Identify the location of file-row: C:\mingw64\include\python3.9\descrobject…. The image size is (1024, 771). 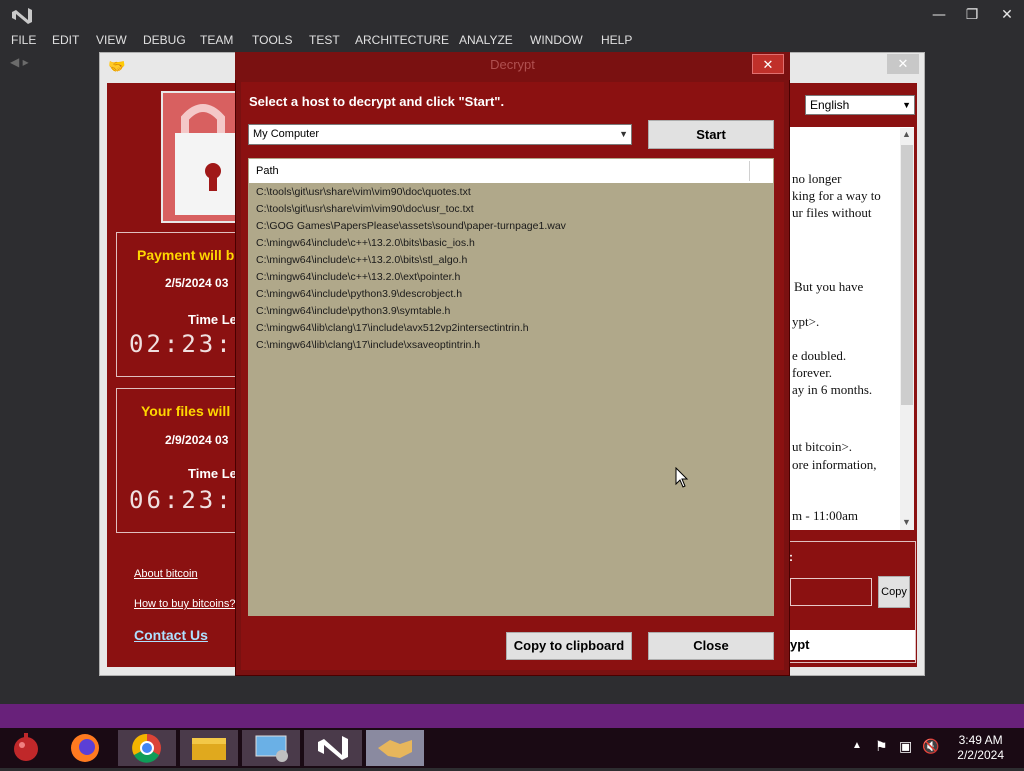
(359, 294).